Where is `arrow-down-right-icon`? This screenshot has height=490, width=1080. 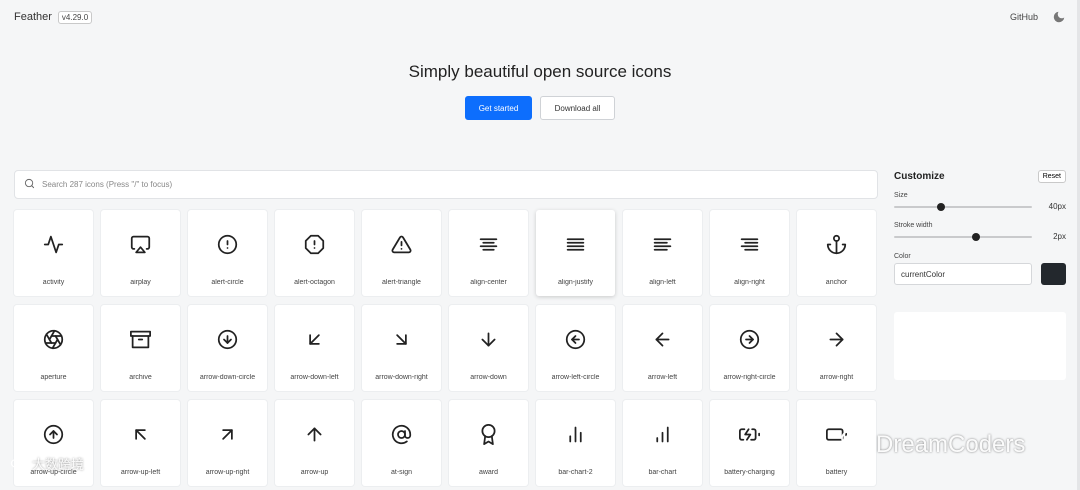 arrow-down-right-icon is located at coordinates (401, 339).